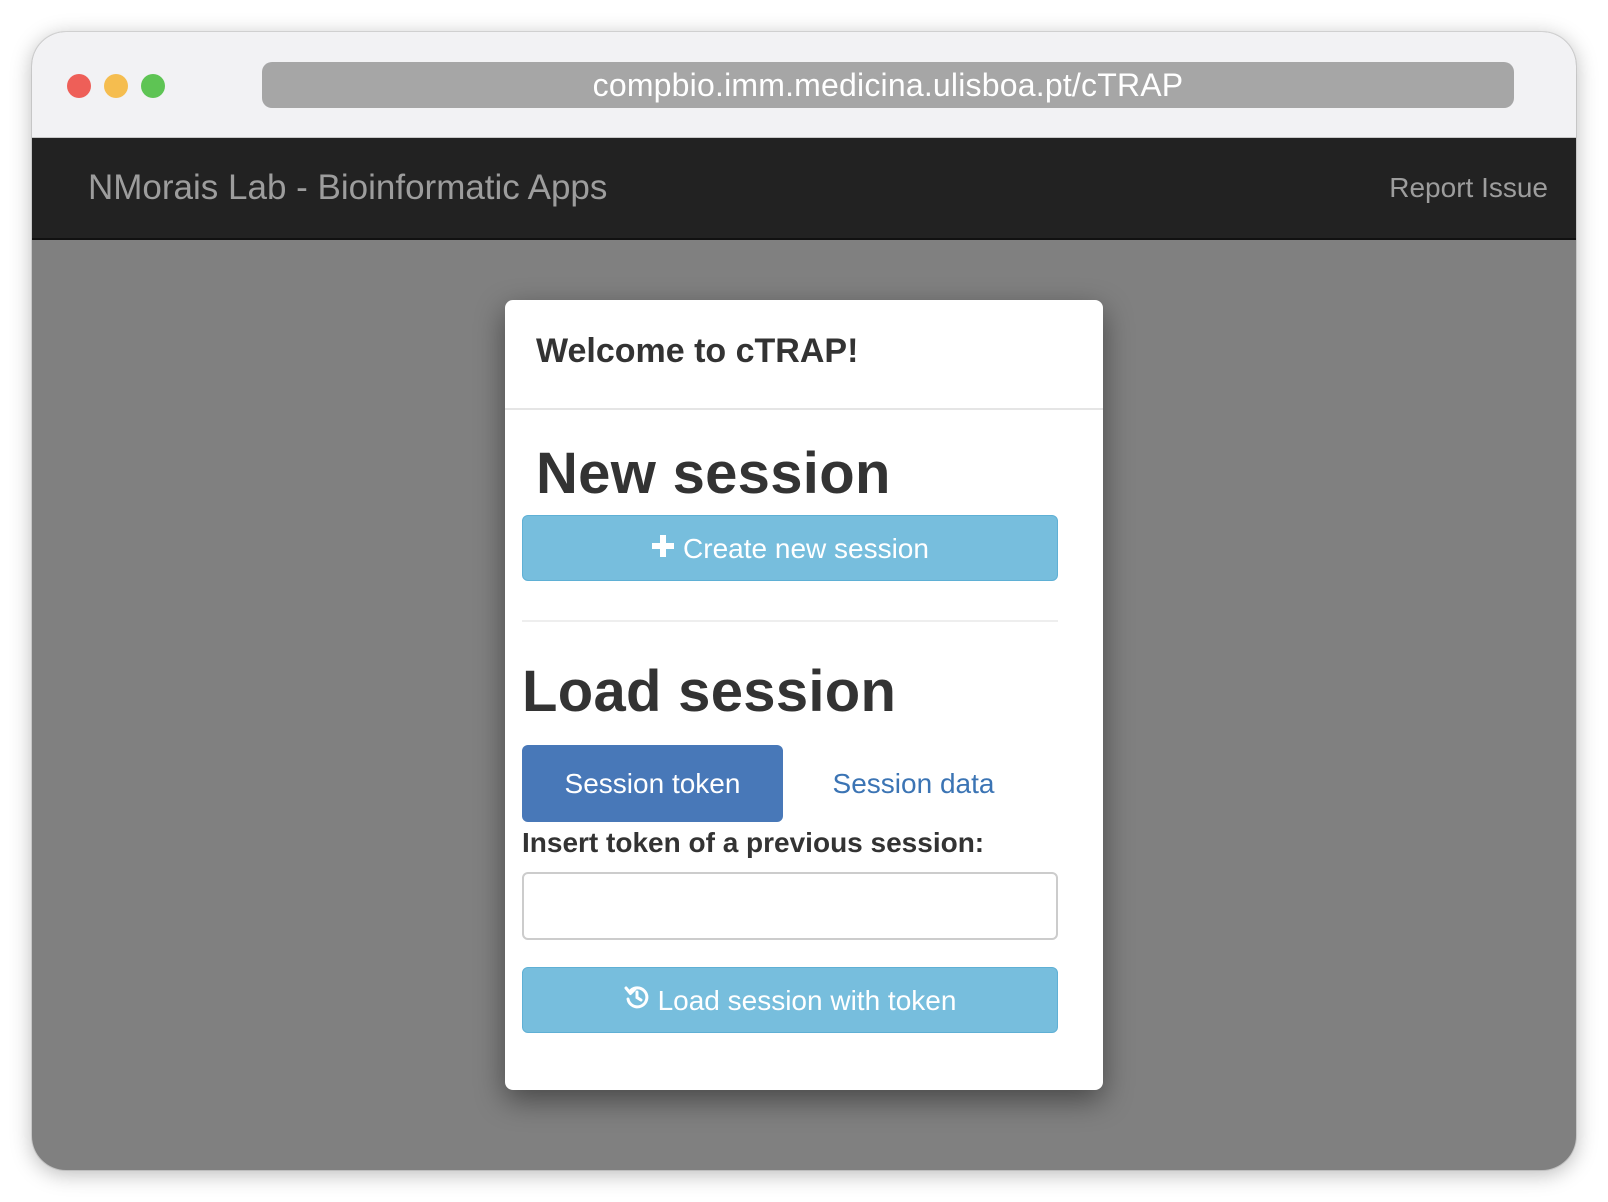 The image size is (1608, 1202). I want to click on tab-session-token: Session token, so click(652, 783).